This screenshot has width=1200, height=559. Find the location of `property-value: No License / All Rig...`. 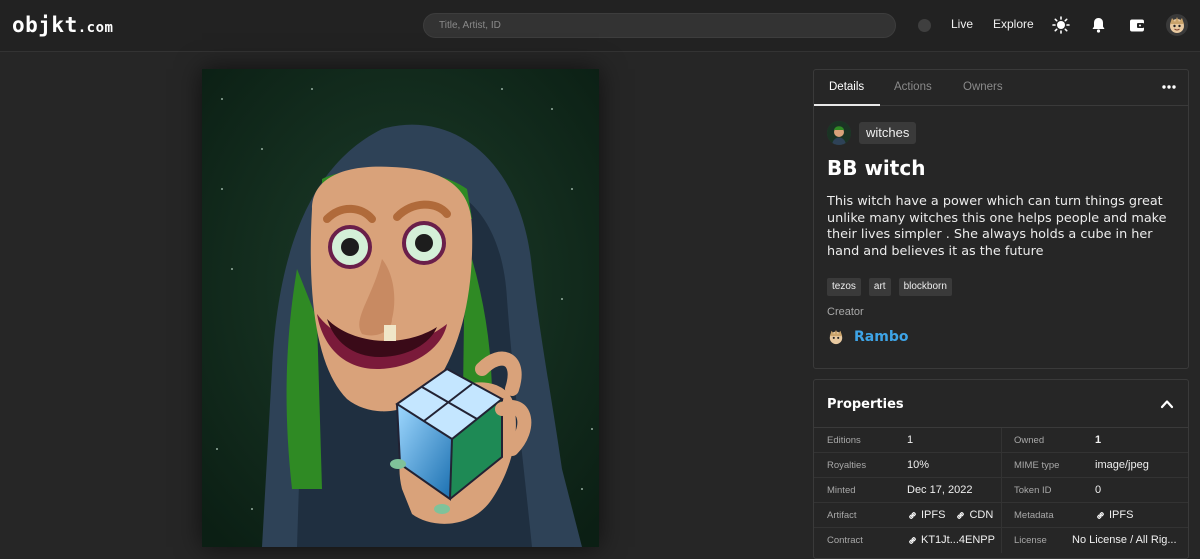

property-value: No License / All Rig... is located at coordinates (1124, 540).